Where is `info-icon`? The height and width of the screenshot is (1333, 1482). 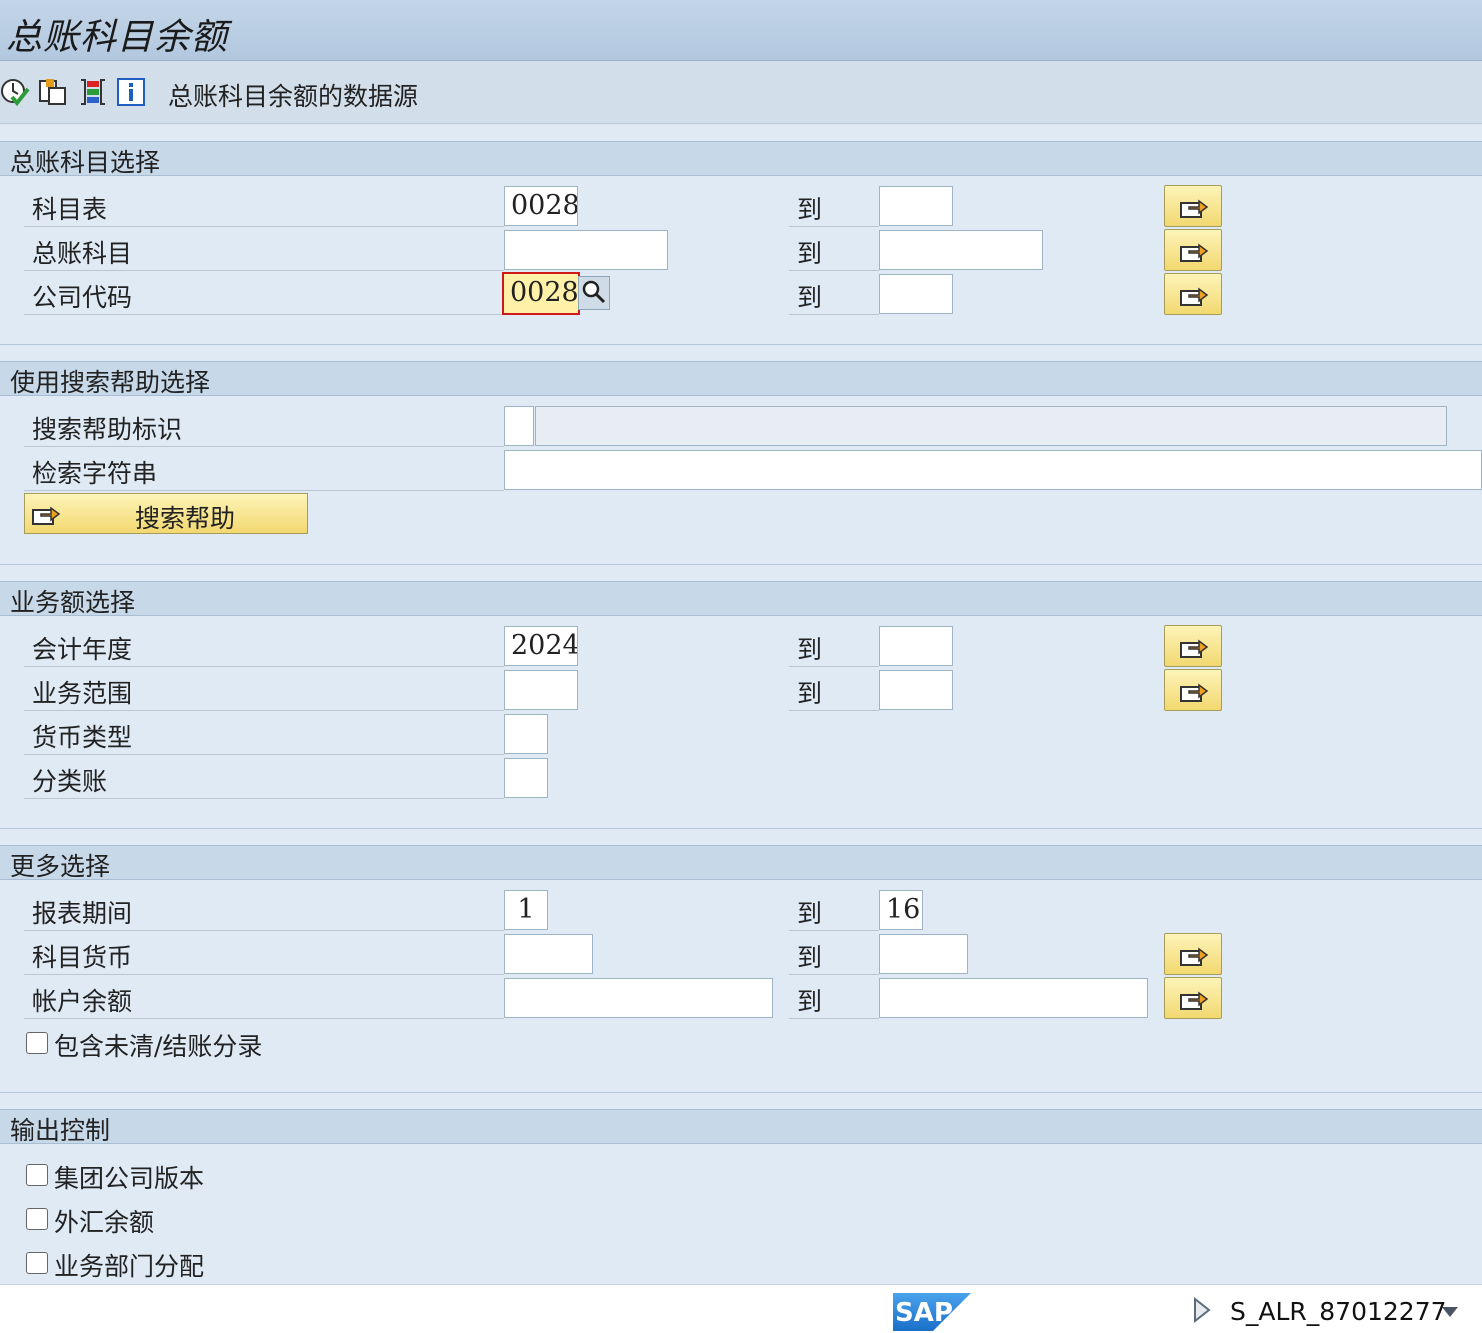 info-icon is located at coordinates (131, 92).